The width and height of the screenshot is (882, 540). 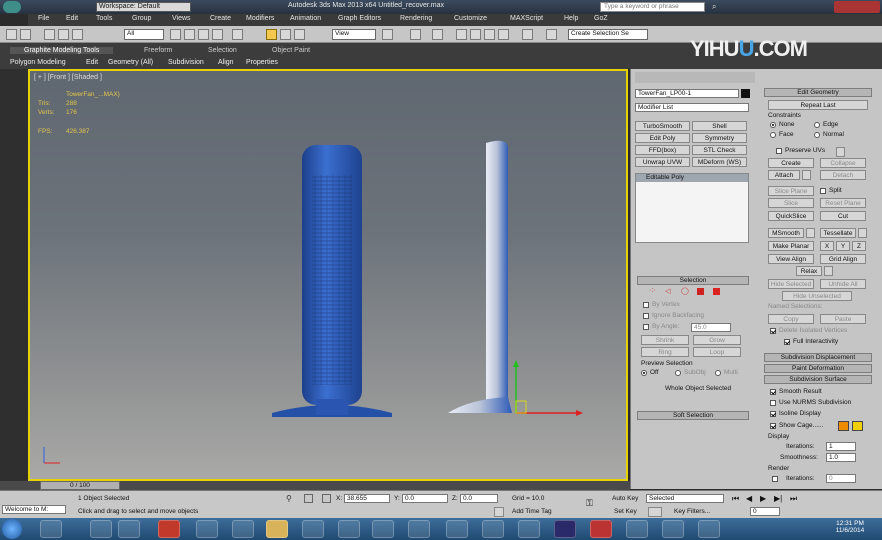 What do you see at coordinates (260, 18) in the screenshot?
I see `menu-modifiers: Modifiers` at bounding box center [260, 18].